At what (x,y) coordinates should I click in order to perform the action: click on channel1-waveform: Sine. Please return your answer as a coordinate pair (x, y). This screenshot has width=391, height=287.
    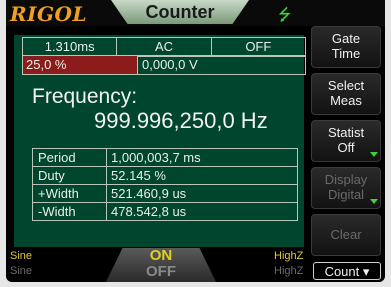
    Looking at the image, I should click on (21, 256).